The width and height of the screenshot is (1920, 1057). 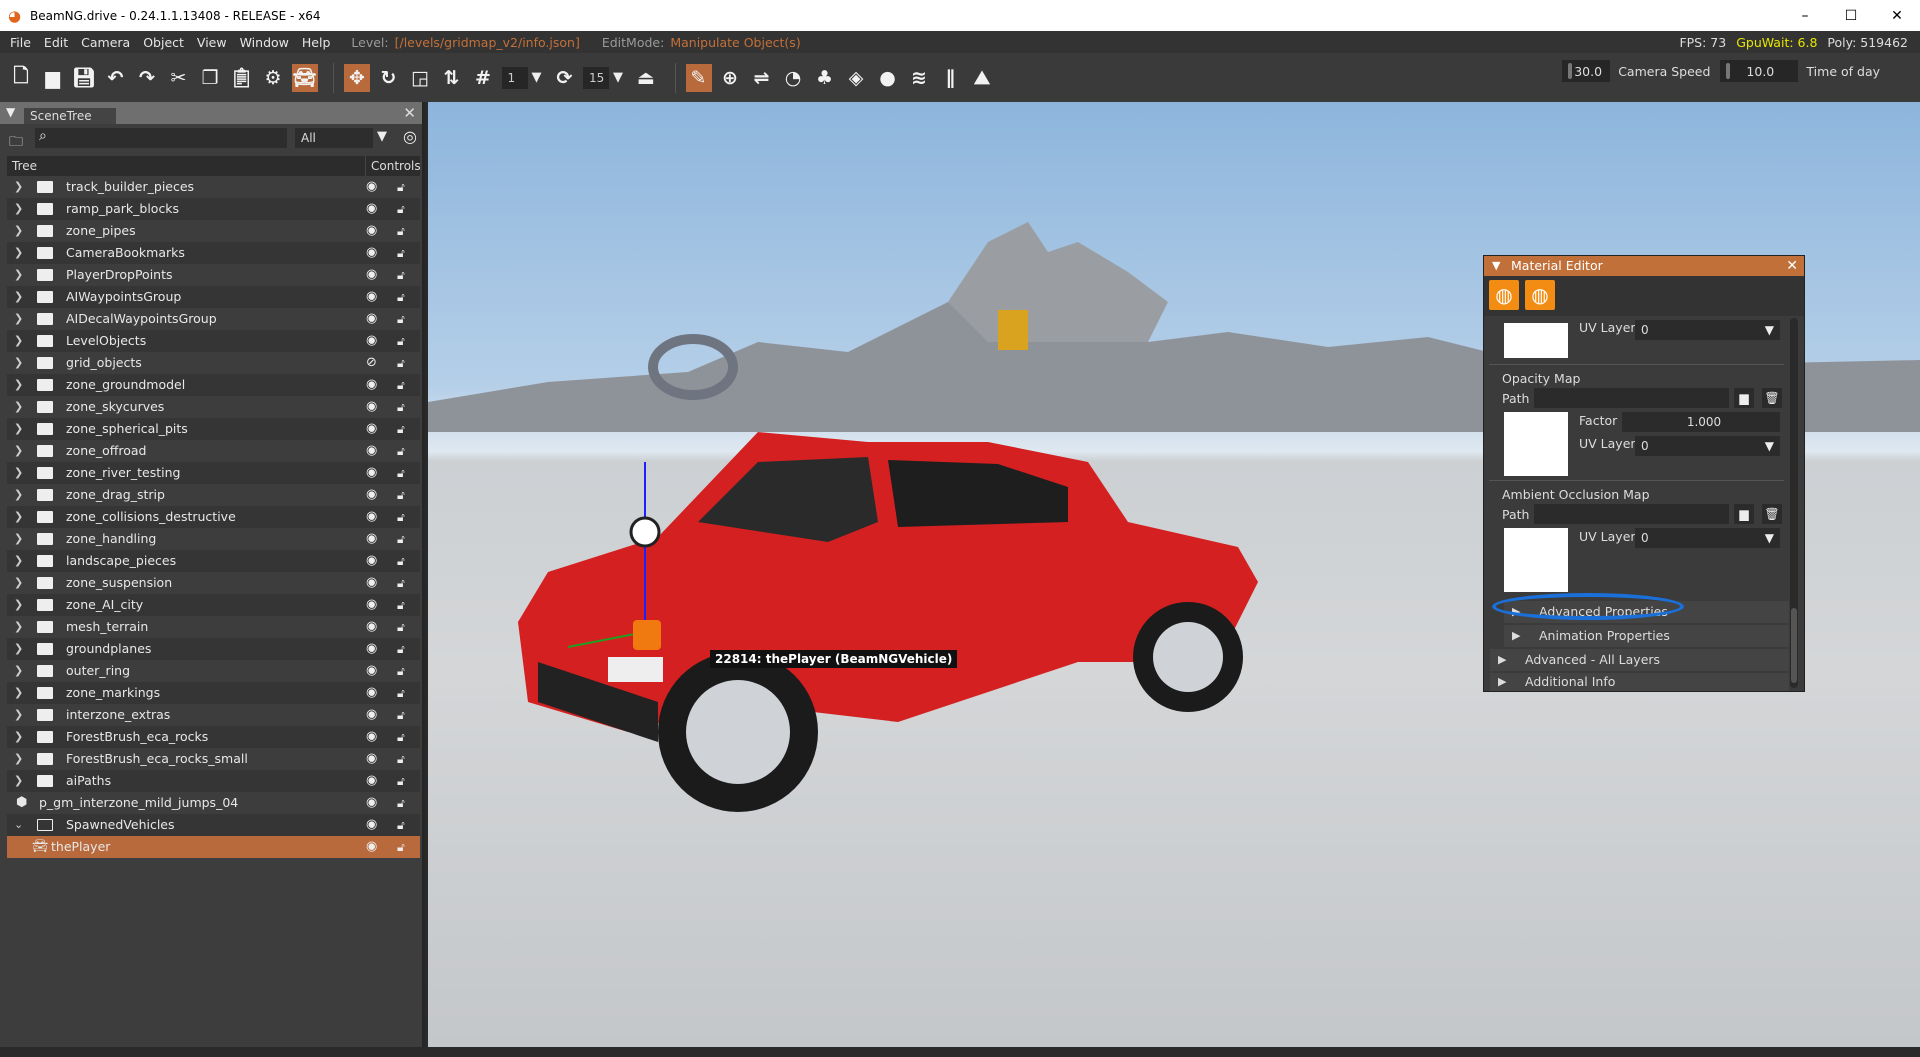 I want to click on tree-item: ❯ zone_spherical_pits ◉ 🔓︎, so click(x=213, y=429).